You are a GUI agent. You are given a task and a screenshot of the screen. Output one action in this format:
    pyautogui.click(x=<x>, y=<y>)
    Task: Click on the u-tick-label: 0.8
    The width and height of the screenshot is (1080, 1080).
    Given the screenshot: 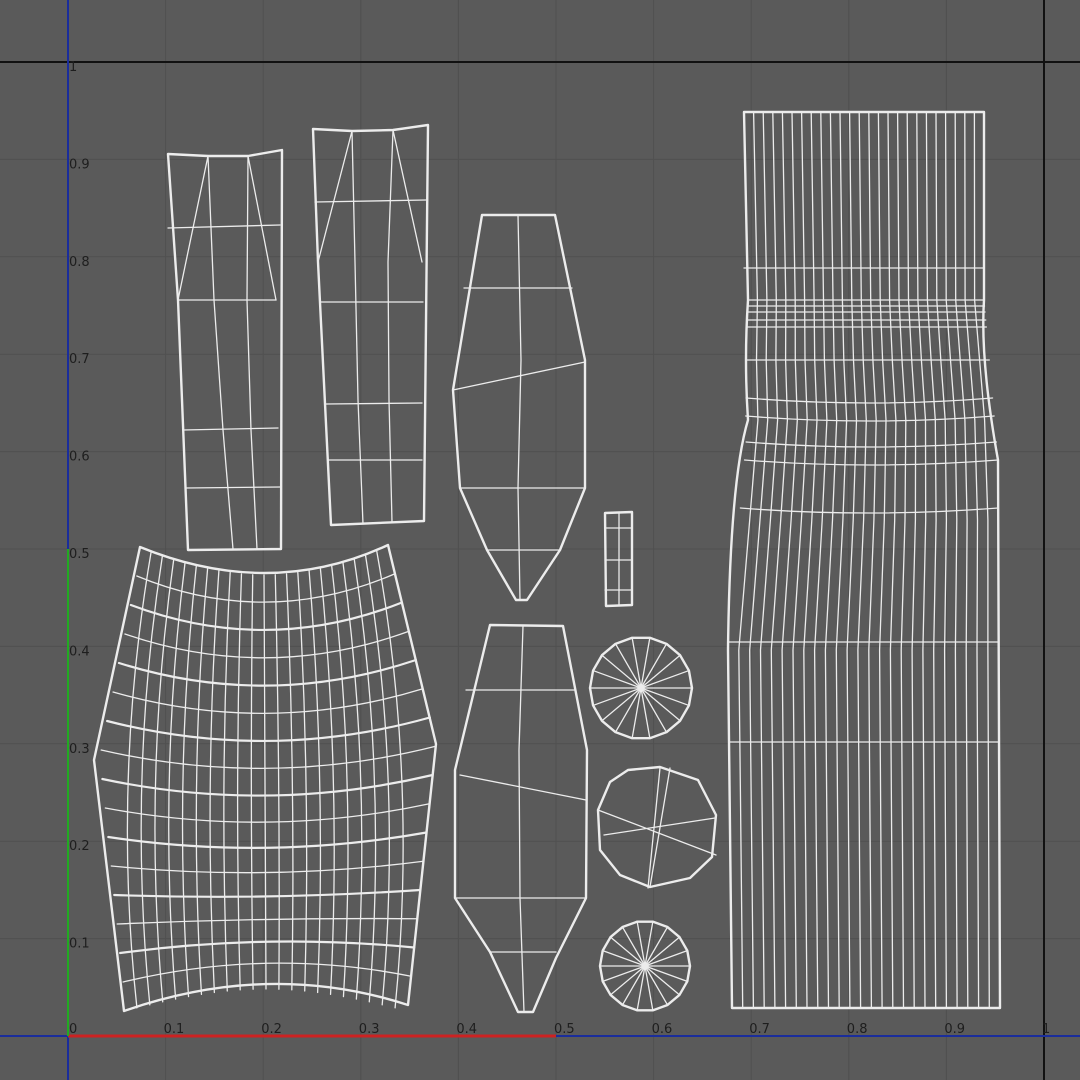 What is the action you would take?
    pyautogui.click(x=857, y=1029)
    